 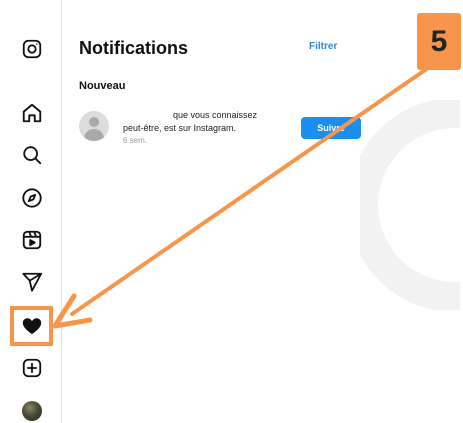 I want to click on annotation-highlight-box, so click(x=31, y=326).